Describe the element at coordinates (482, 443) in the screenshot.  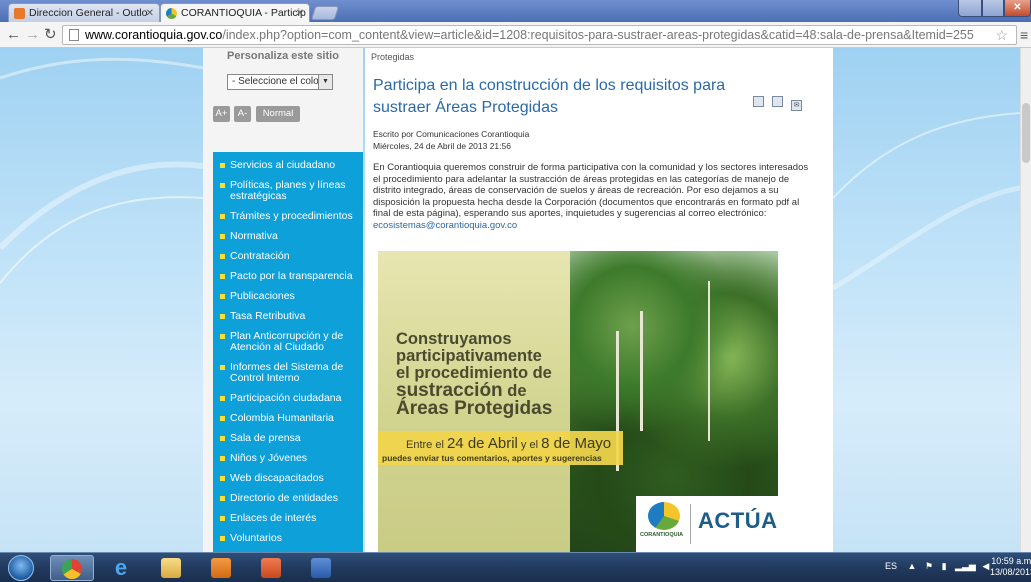
I see `start-date: 24 de Abril` at that location.